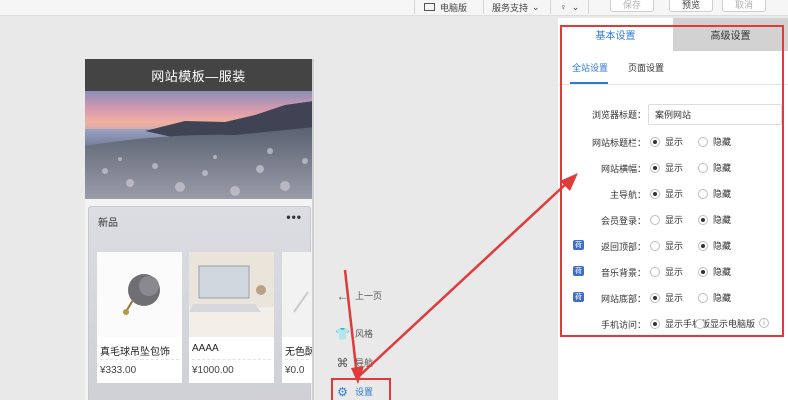 Image resolution: width=788 pixels, height=400 pixels. What do you see at coordinates (510, 7) in the screenshot?
I see `service-support-label: 服务支持` at bounding box center [510, 7].